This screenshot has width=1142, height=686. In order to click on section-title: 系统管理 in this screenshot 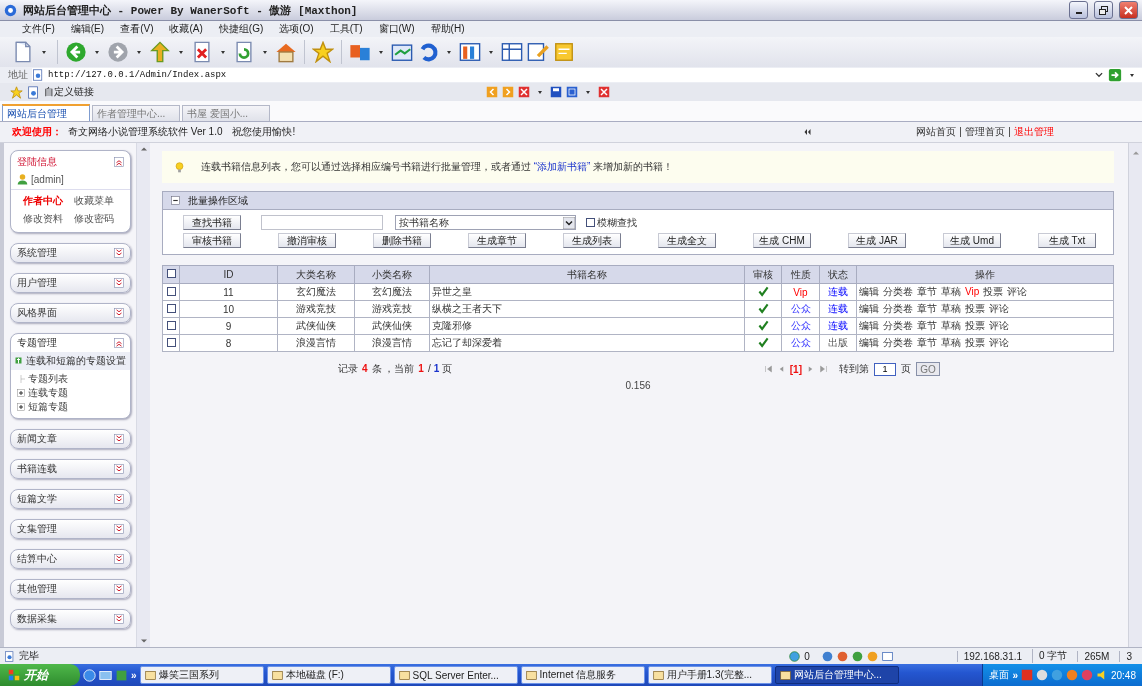, I will do `click(37, 253)`.